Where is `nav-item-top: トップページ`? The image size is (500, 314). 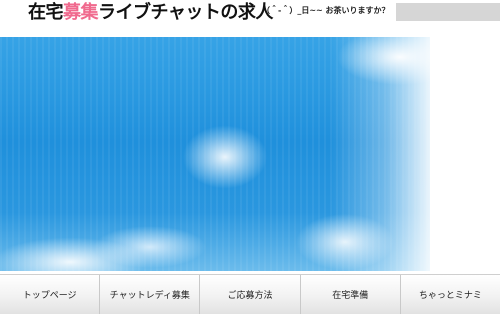
nav-item-top: トップページ is located at coordinates (50, 294).